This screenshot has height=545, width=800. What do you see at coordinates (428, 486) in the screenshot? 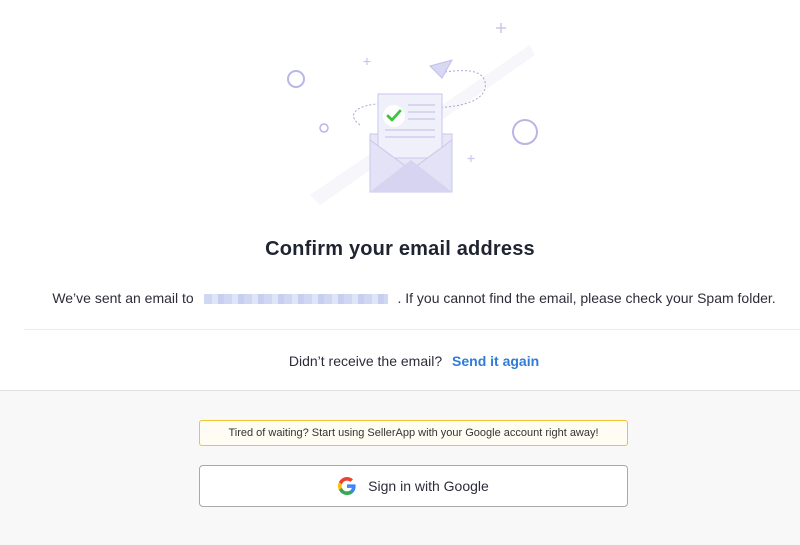
I see `google-button-label: Sign in with Google` at bounding box center [428, 486].